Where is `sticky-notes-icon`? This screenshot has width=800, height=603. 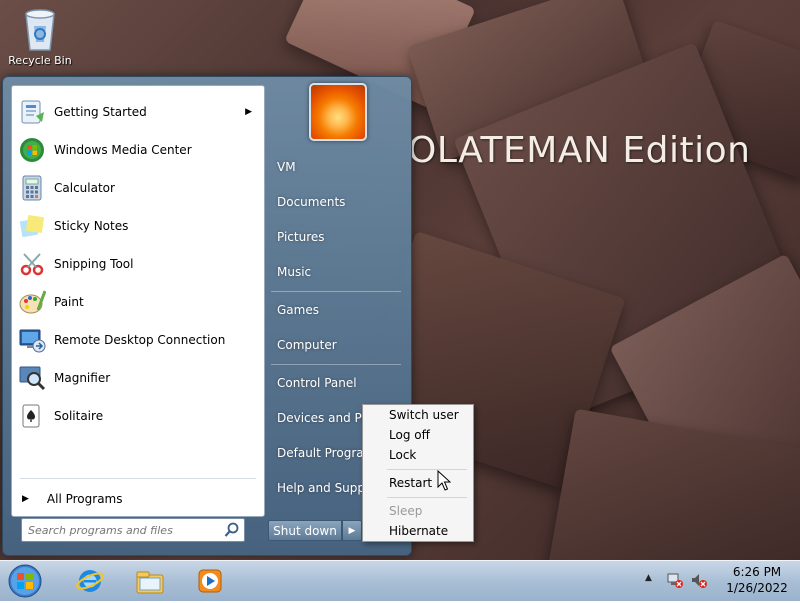 sticky-notes-icon is located at coordinates (32, 226).